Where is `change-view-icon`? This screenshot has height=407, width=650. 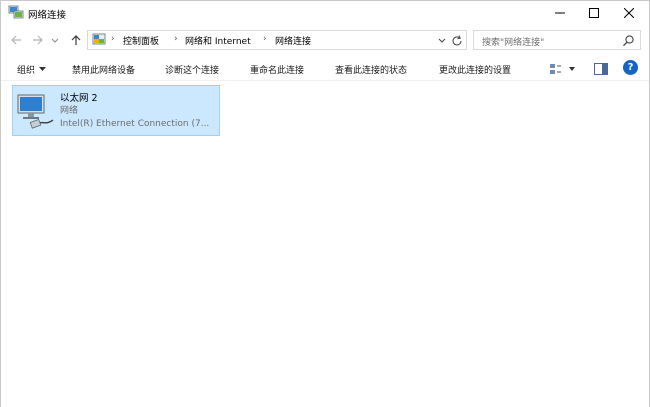 change-view-icon is located at coordinates (563, 69).